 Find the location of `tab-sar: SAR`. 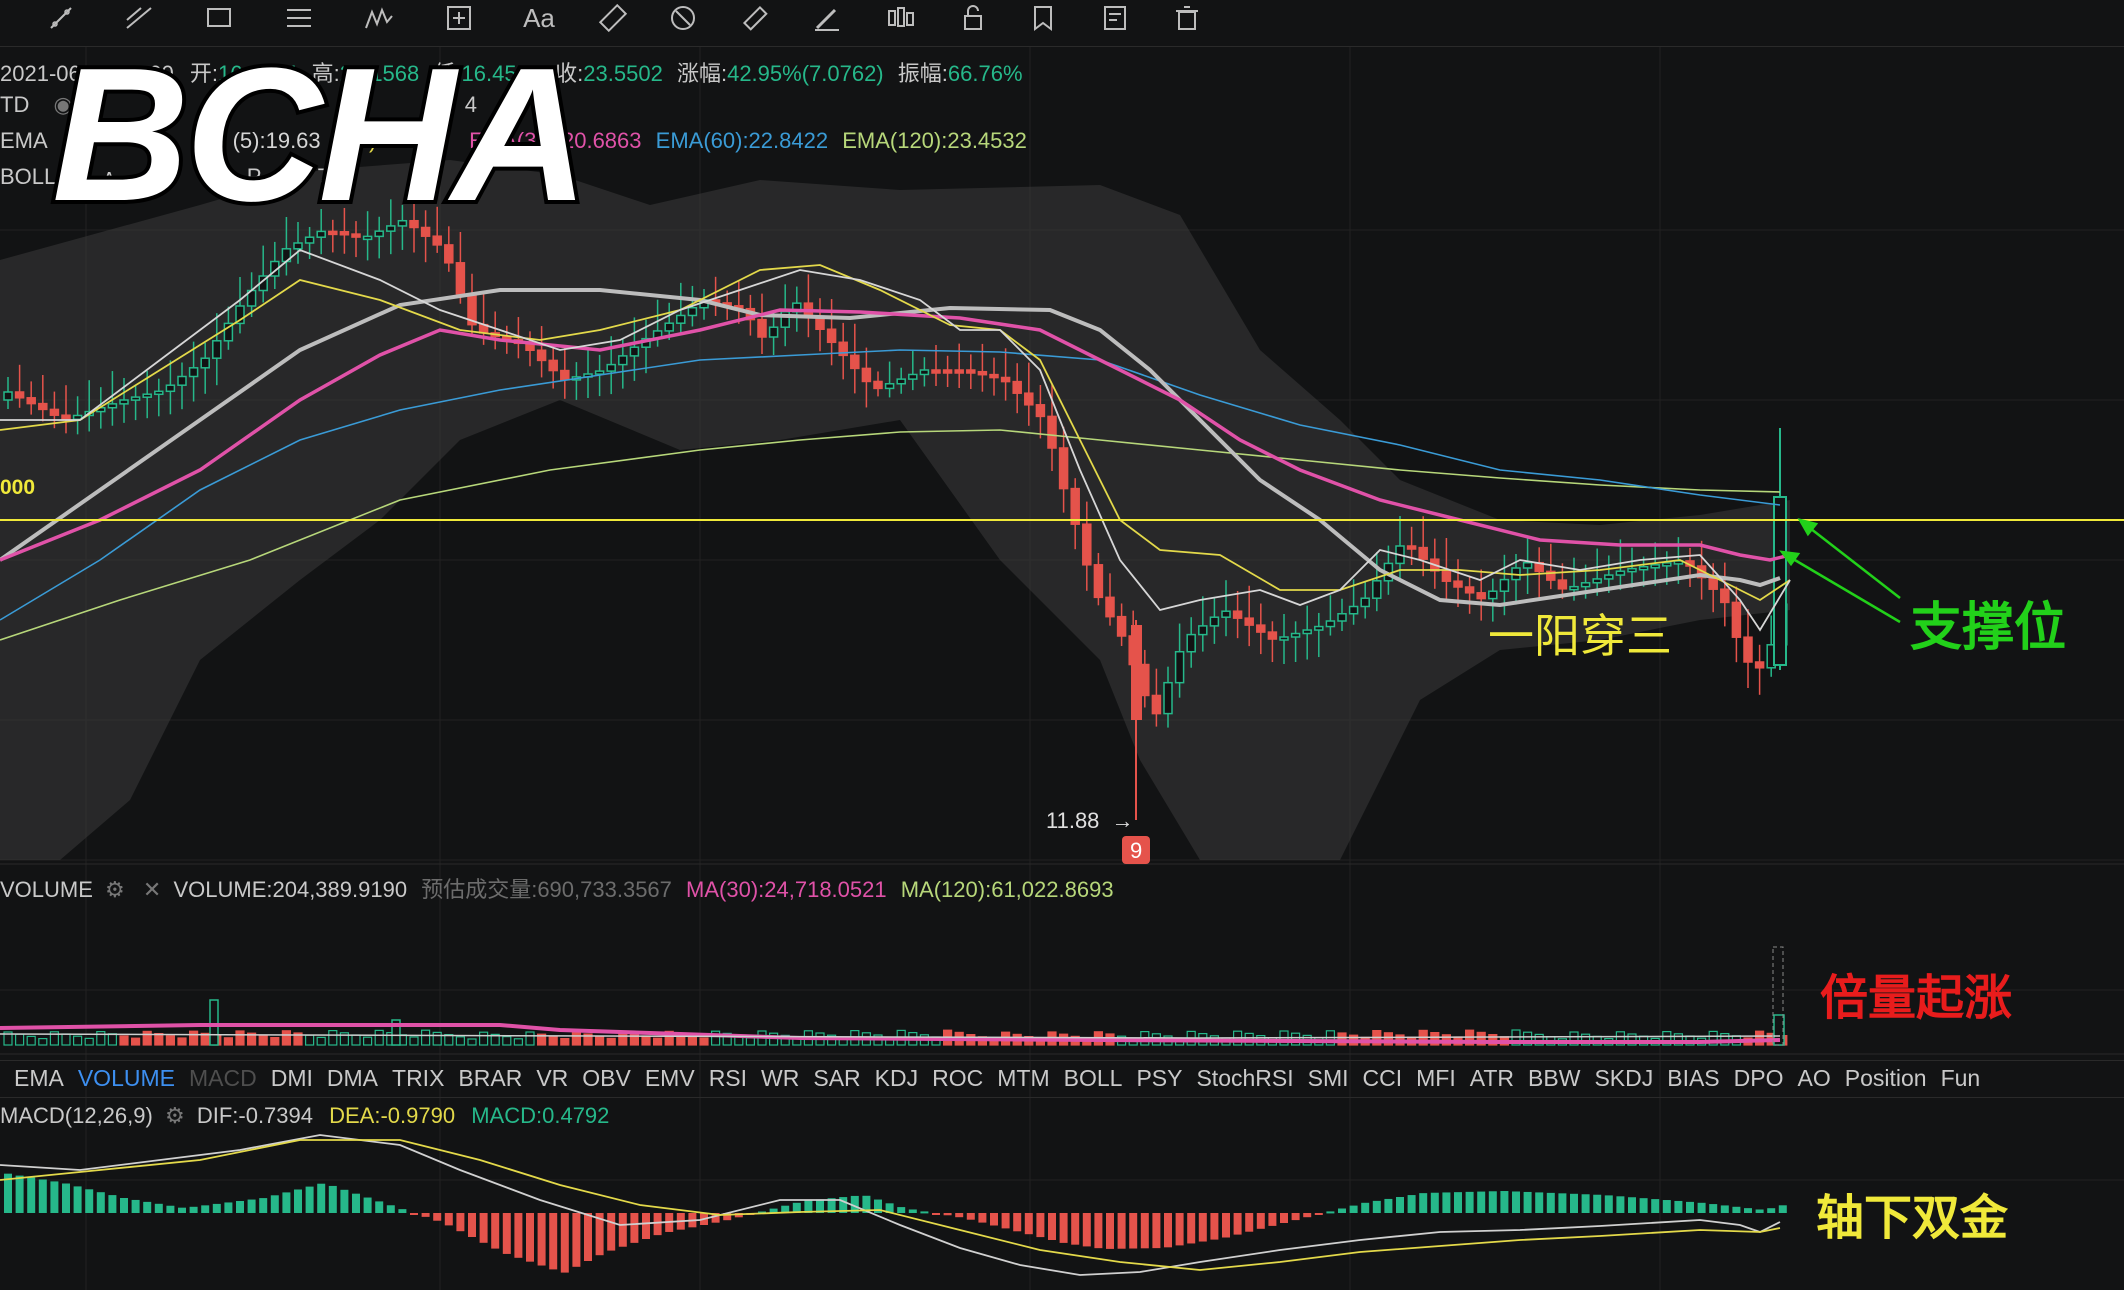

tab-sar: SAR is located at coordinates (836, 1076).